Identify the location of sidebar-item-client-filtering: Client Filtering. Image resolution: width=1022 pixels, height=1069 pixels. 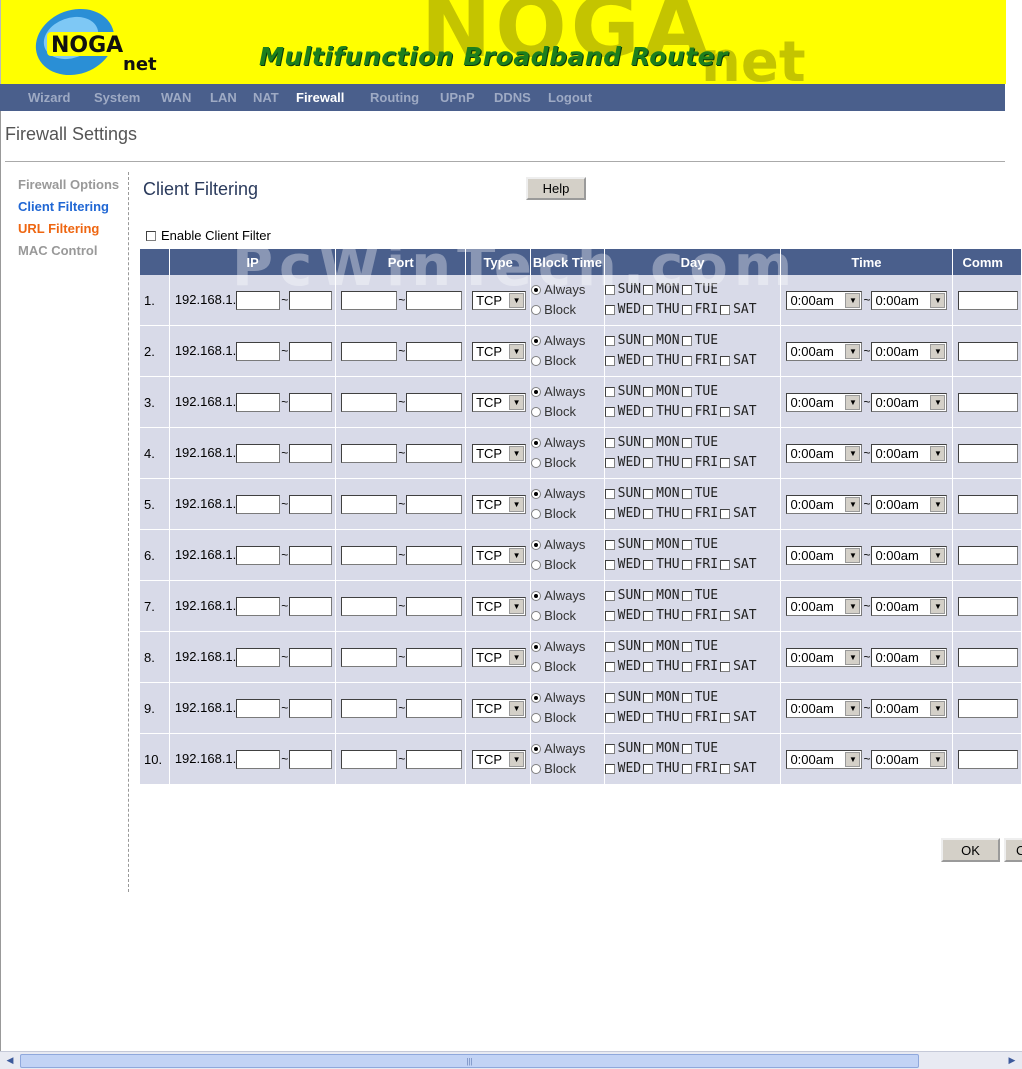
(63, 206).